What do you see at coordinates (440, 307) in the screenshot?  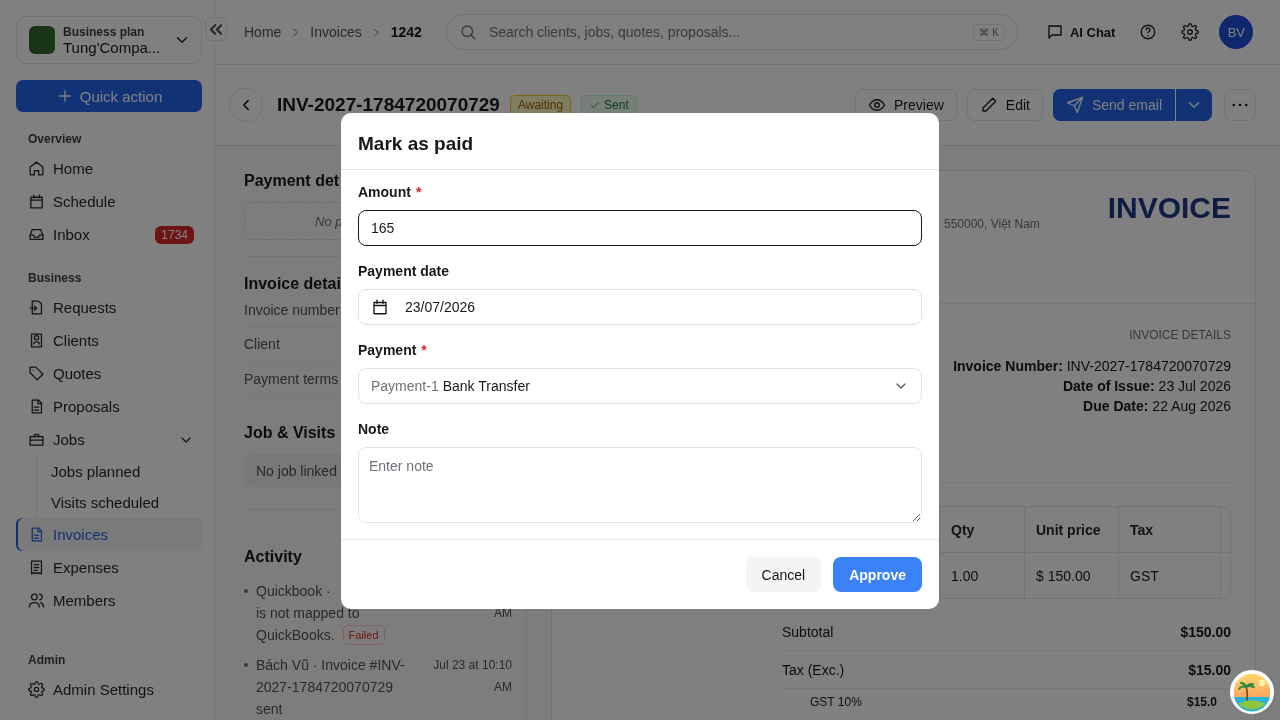 I see `date-value: 23/07/2026` at bounding box center [440, 307].